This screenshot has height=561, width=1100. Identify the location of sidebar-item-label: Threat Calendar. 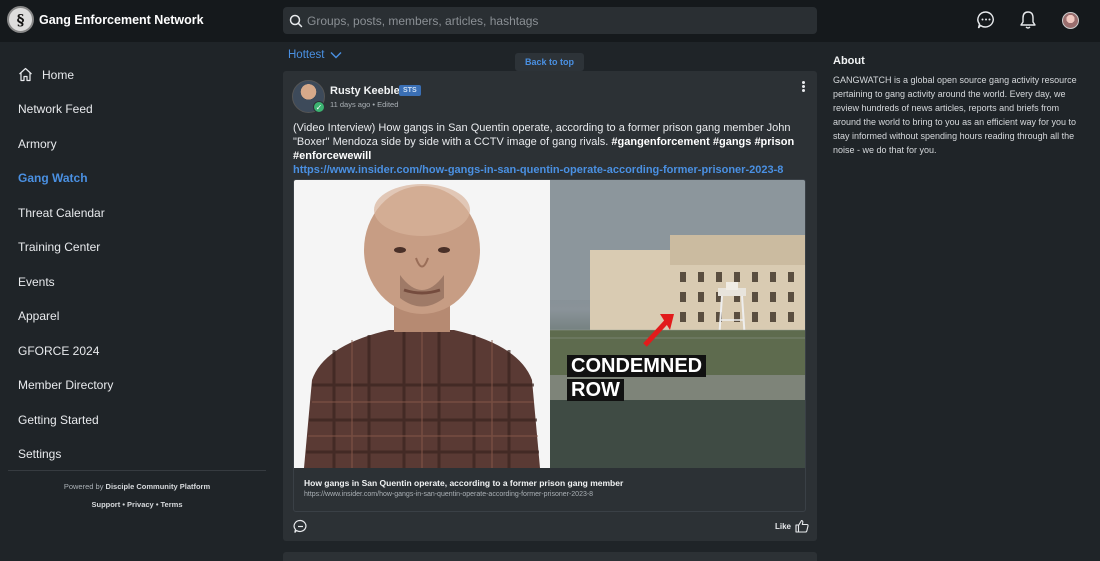
(61, 213).